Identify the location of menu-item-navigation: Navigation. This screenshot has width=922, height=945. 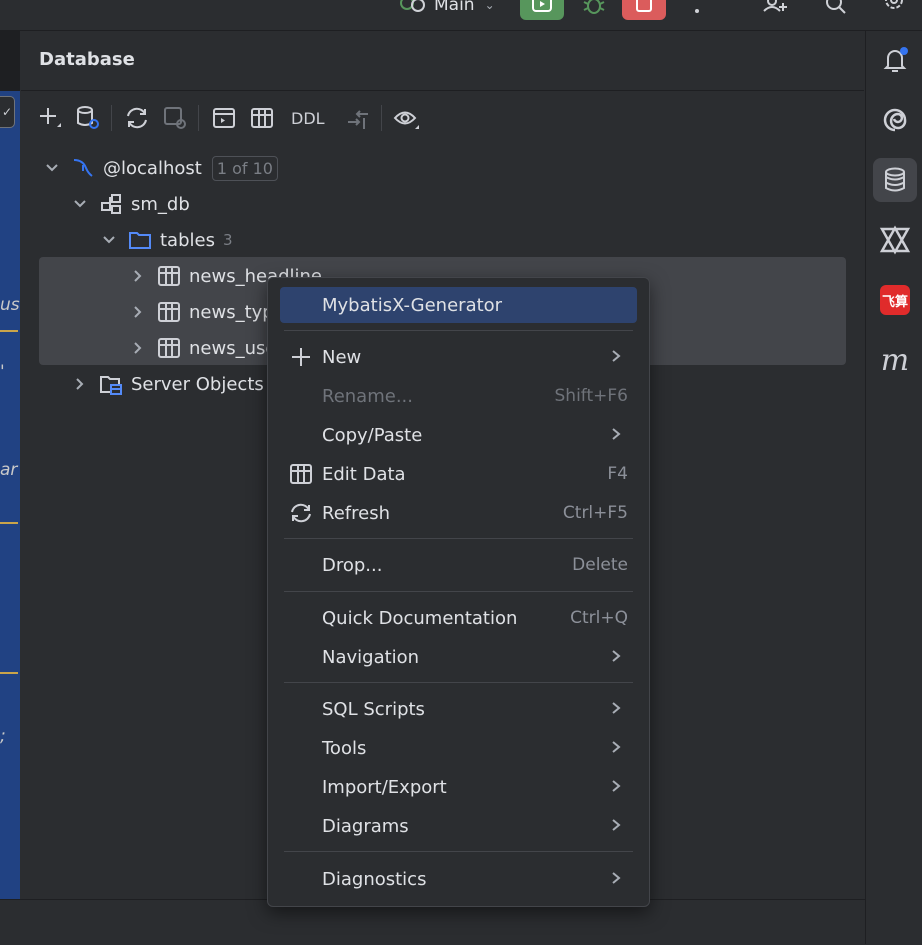
(458, 657).